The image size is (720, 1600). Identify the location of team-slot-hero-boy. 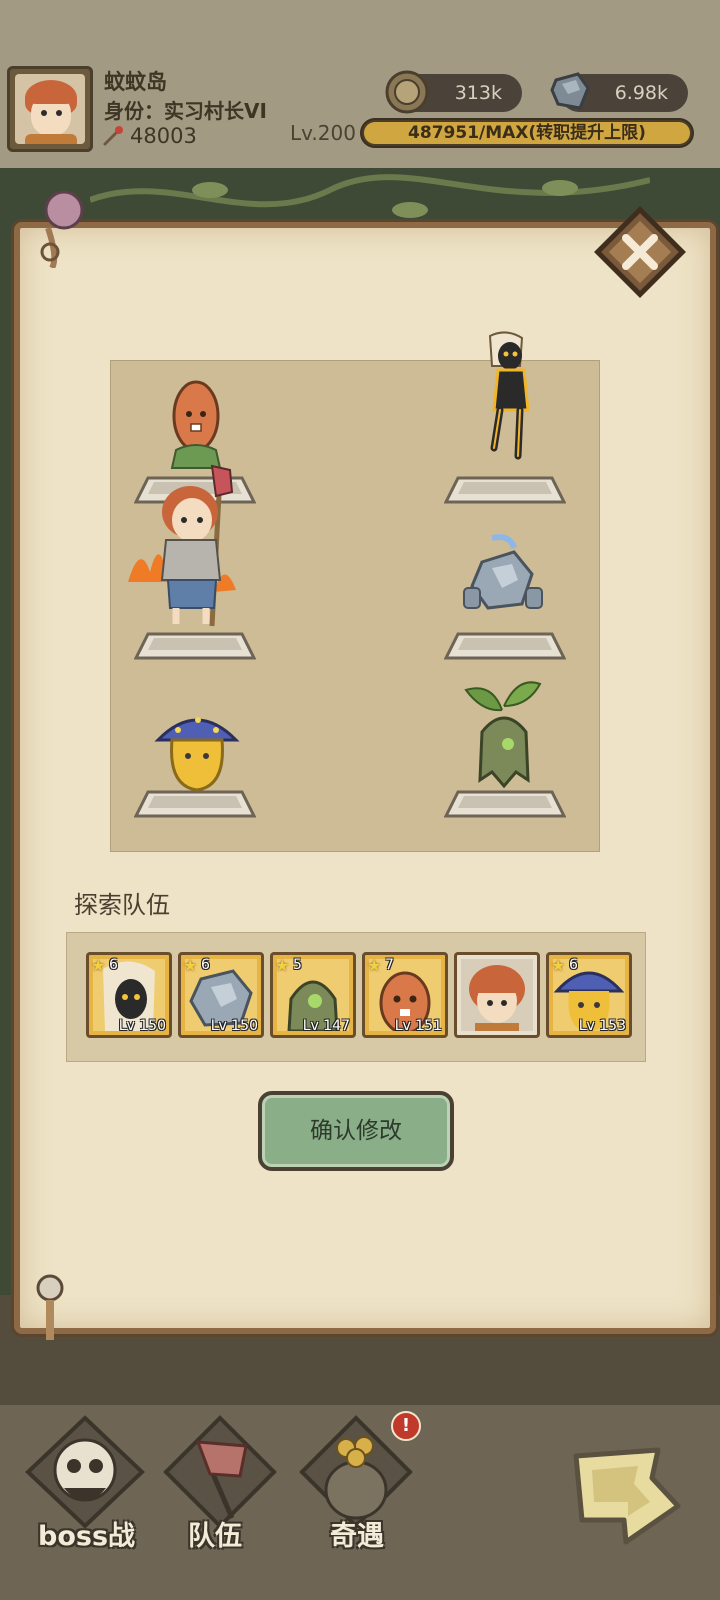
(497, 995).